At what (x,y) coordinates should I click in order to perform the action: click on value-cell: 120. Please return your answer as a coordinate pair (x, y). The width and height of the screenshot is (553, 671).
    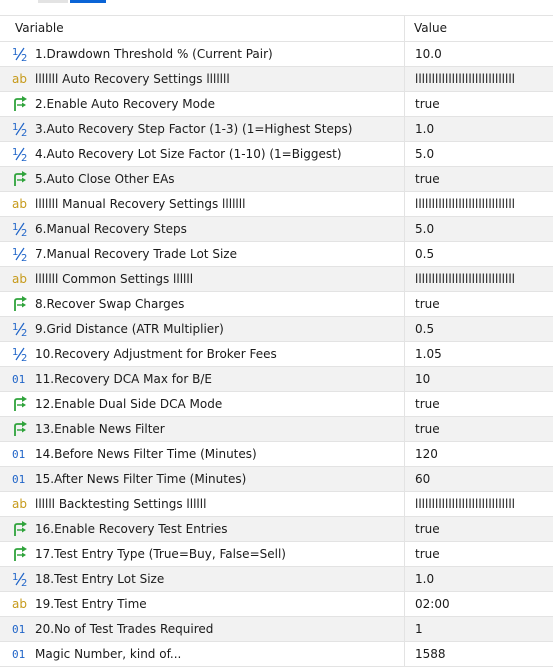
    Looking at the image, I should click on (479, 454).